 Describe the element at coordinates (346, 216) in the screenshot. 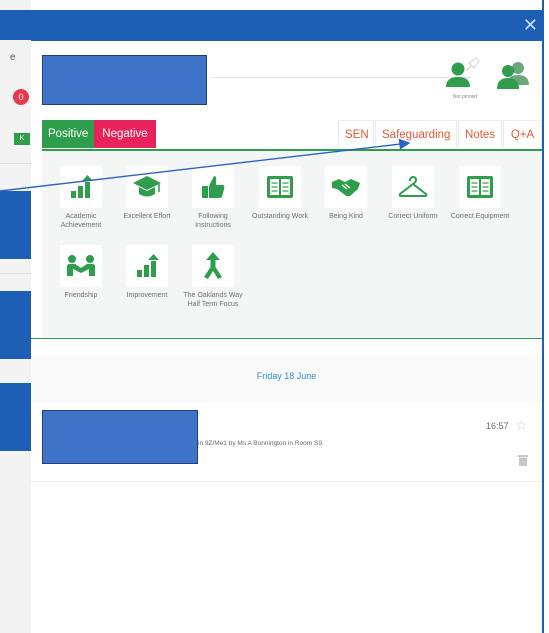

I see `behaviour-label: Being Kind` at that location.